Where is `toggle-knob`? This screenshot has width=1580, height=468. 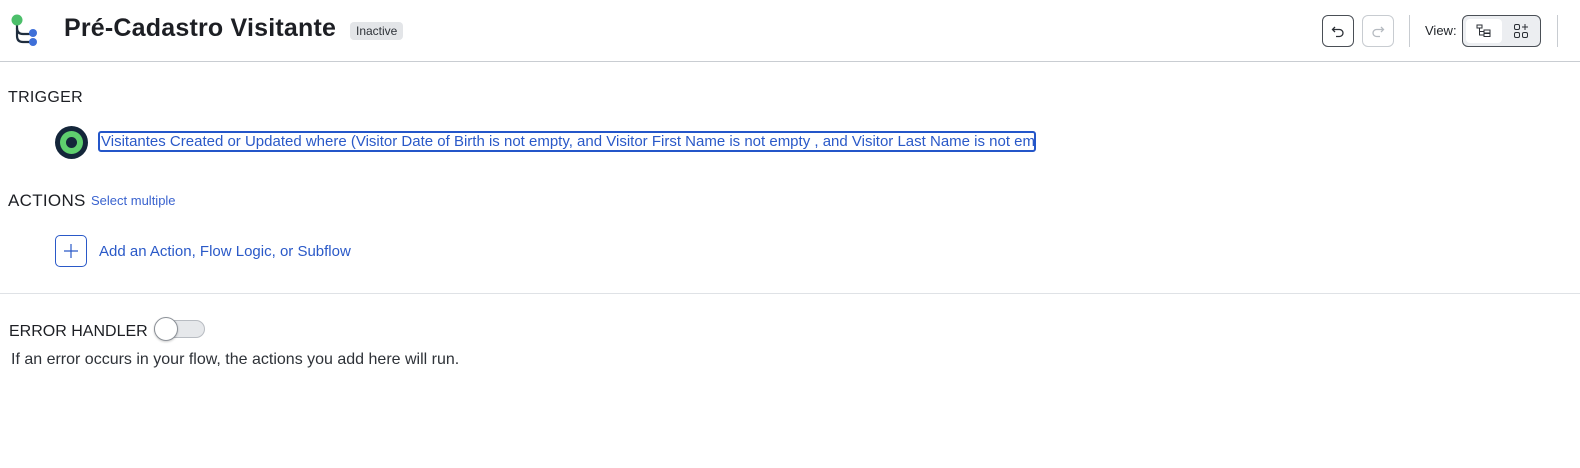
toggle-knob is located at coordinates (166, 329).